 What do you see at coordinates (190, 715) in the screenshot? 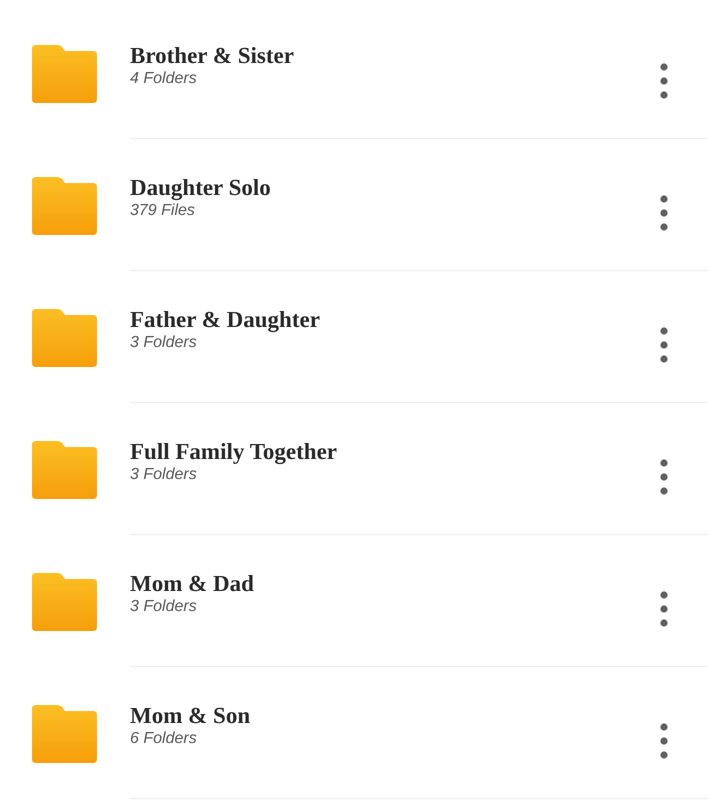
I see `folder-name: Mom & Son` at bounding box center [190, 715].